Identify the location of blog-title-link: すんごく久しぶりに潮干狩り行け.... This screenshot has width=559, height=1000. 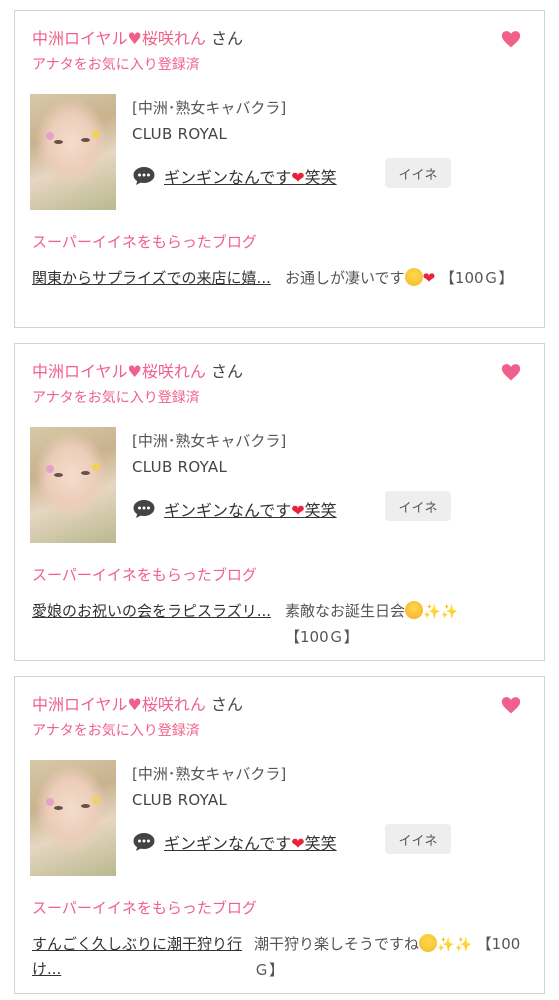
(137, 957).